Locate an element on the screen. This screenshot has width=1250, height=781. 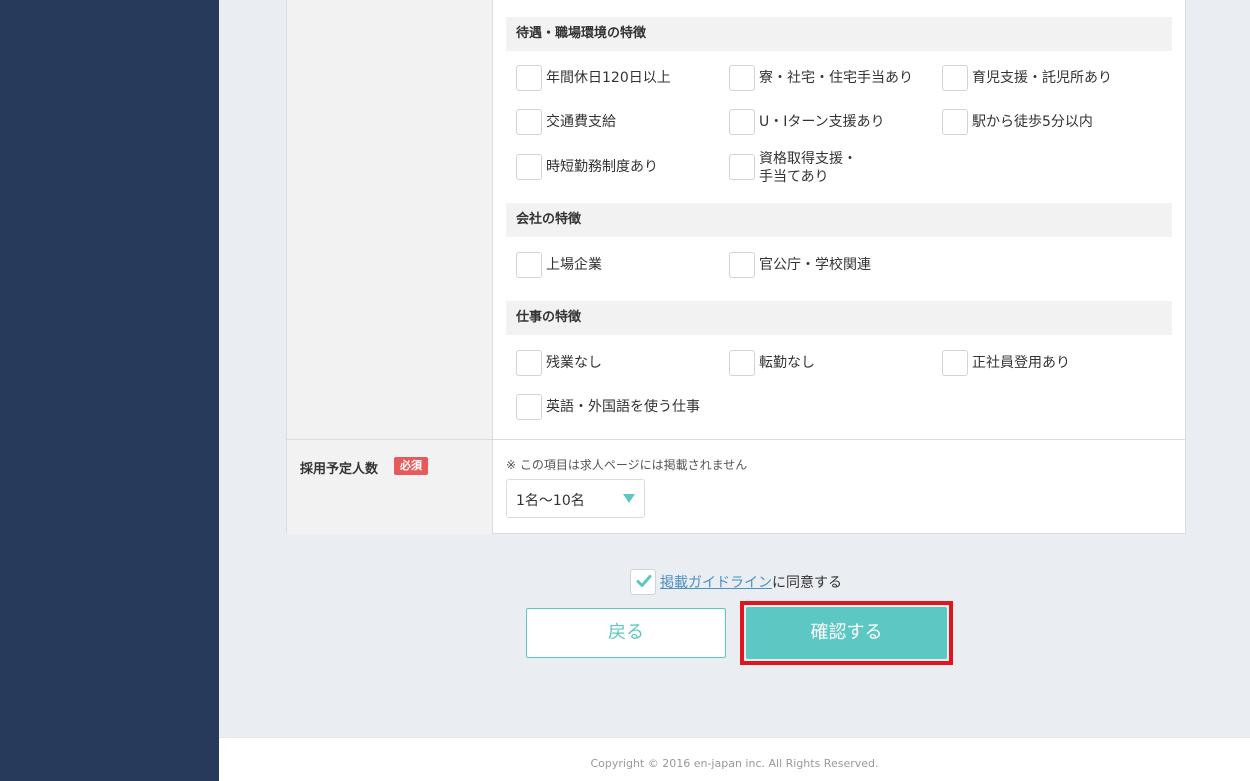
section-title-treatment: 待遇・職場環境の特徴 is located at coordinates (839, 34).